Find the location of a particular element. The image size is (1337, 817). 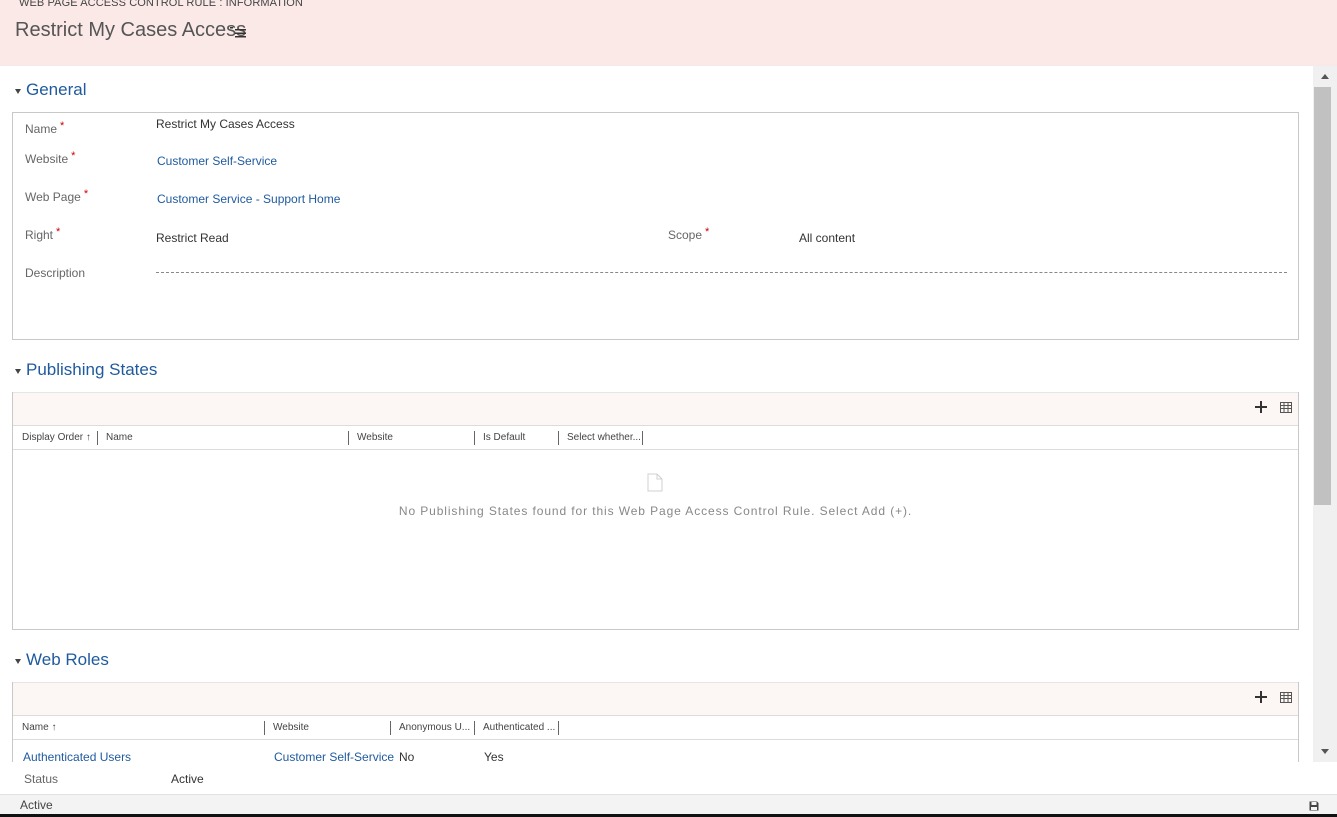

status-label: Status is located at coordinates (41, 779).